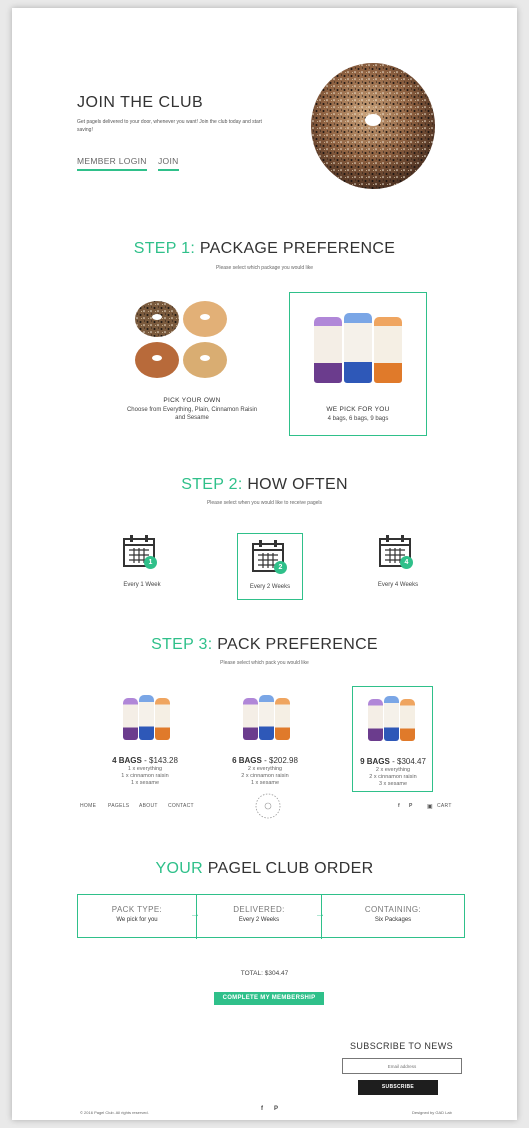 This screenshot has width=529, height=1128. I want to click on step2-heading: HOW OFTEN, so click(297, 484).